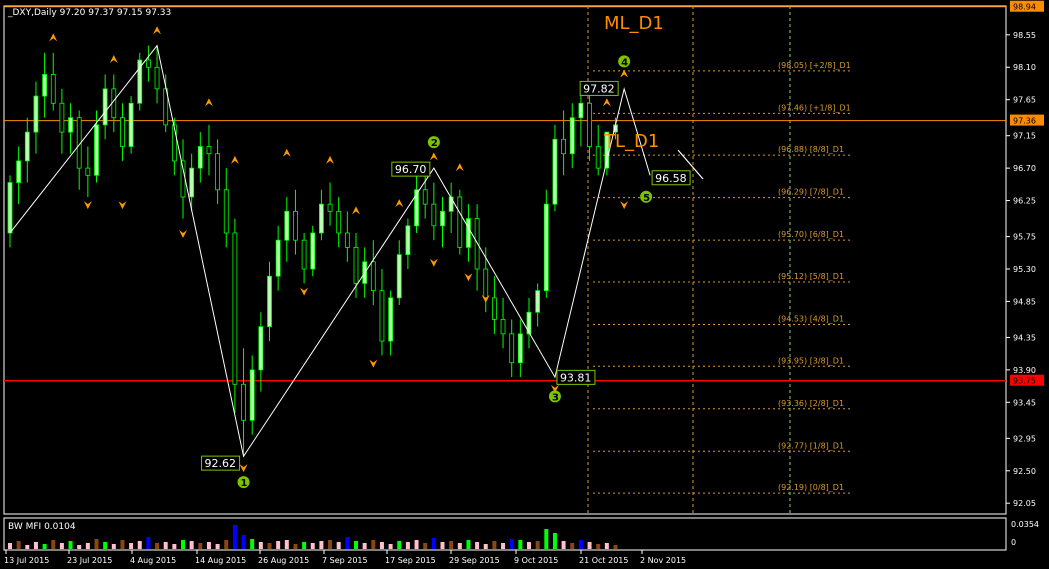 The height and width of the screenshot is (569, 1049). Describe the element at coordinates (671, 178) in the screenshot. I see `zigzag-price-label: 96.58` at that location.